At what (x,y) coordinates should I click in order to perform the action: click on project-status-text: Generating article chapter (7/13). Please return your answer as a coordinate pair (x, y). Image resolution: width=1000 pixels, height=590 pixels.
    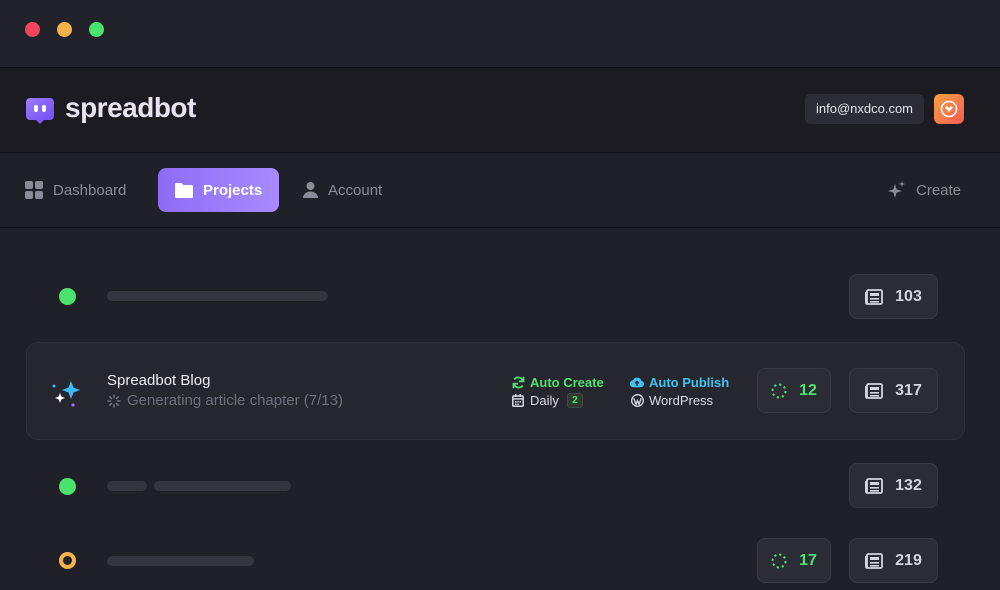
    Looking at the image, I should click on (235, 400).